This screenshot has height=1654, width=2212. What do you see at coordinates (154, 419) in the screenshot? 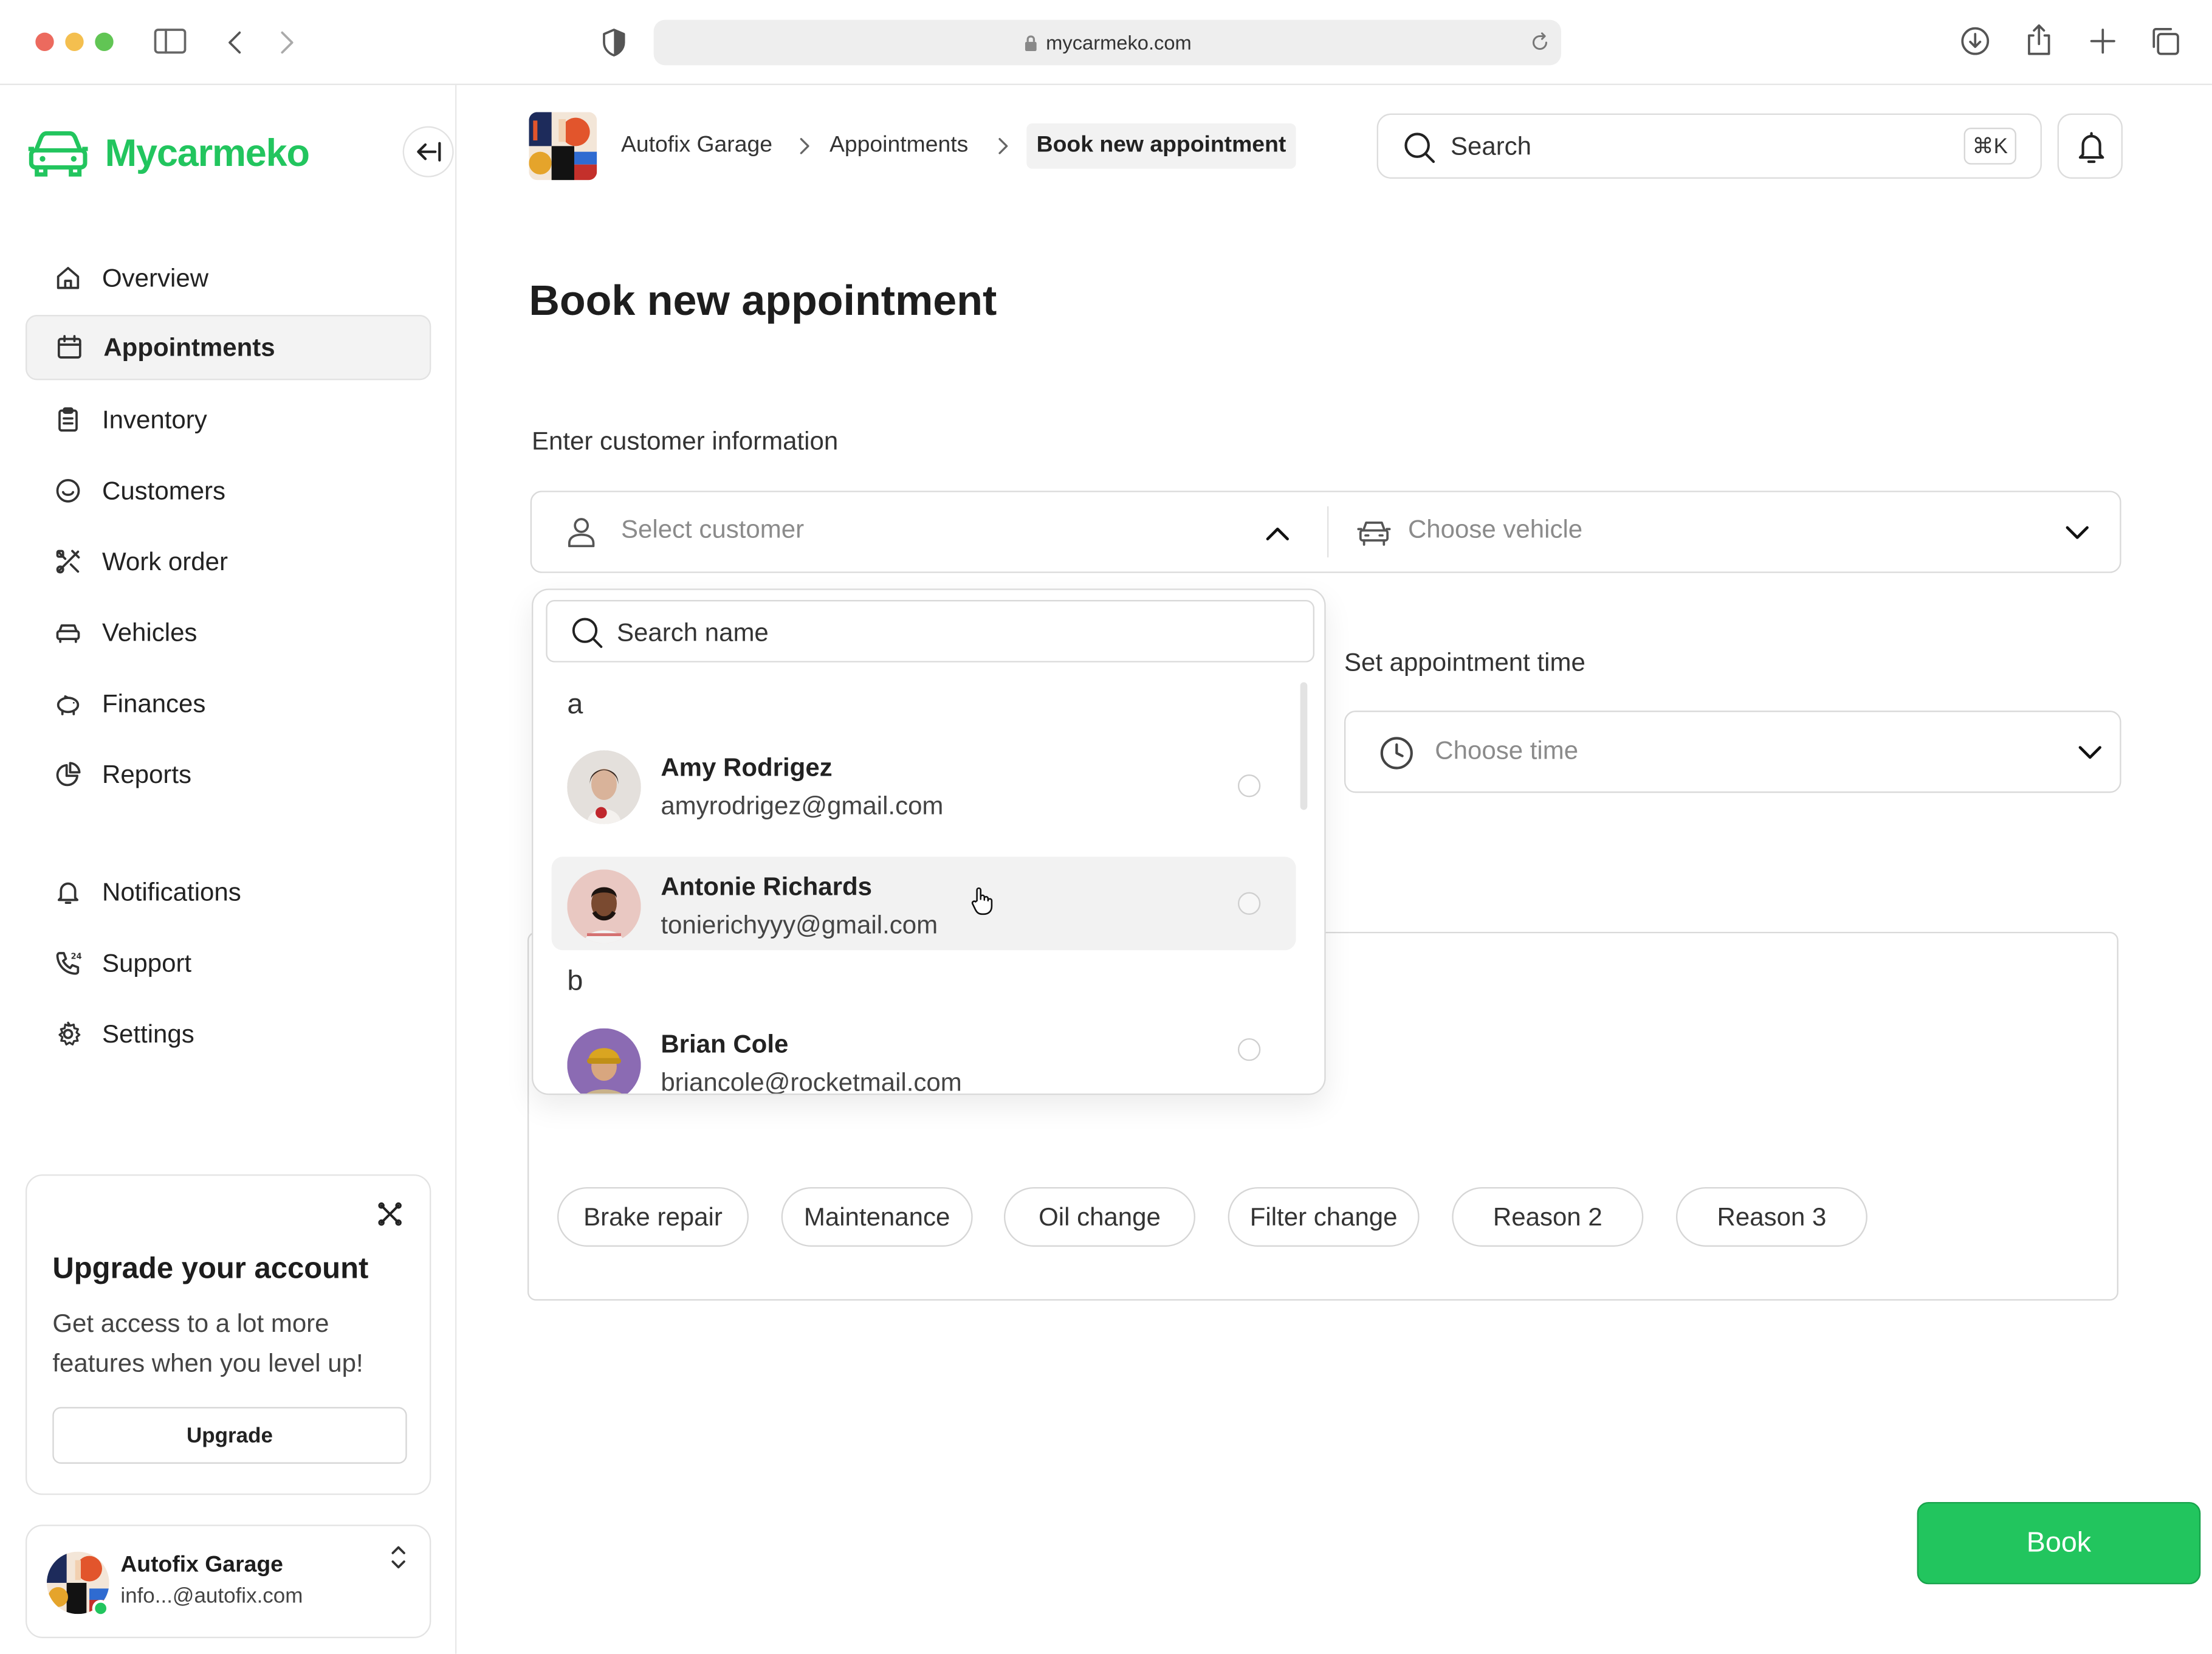
I see `sidebar-item-label: Inventory` at bounding box center [154, 419].